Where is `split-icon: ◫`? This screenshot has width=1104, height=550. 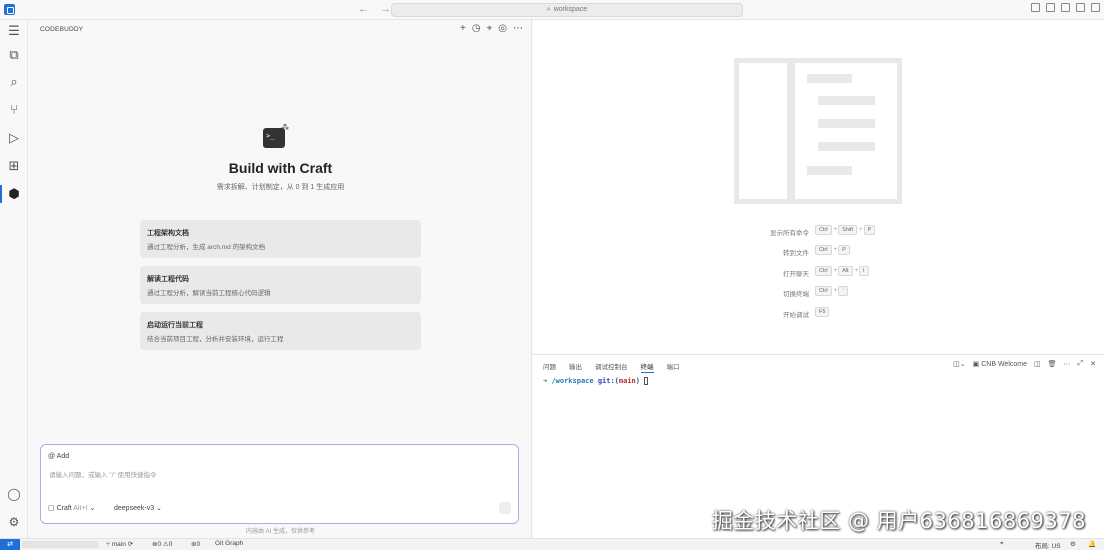 split-icon: ◫ is located at coordinates (1037, 364).